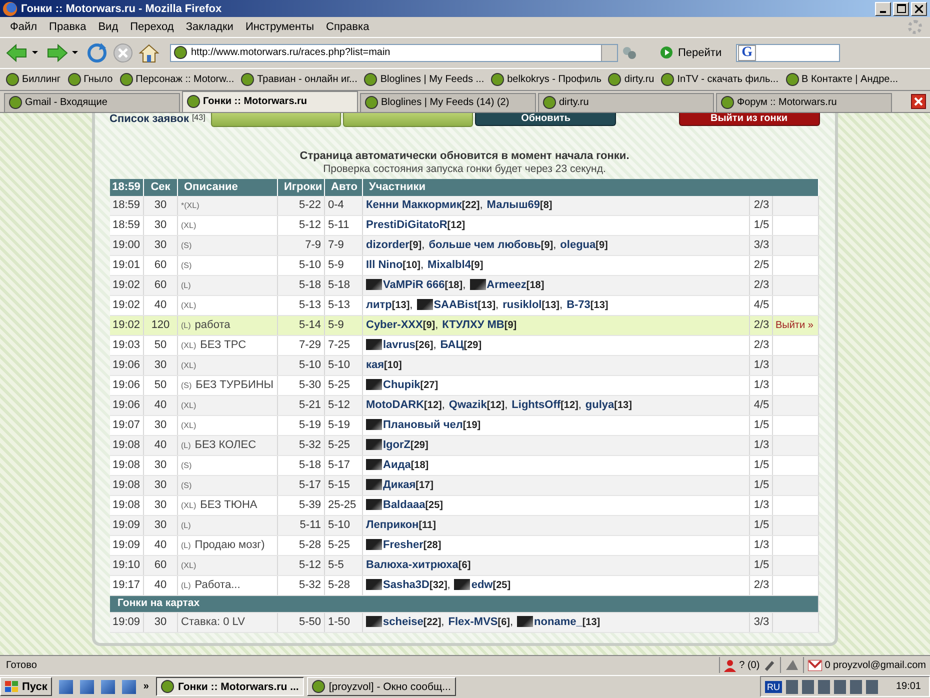 The image size is (930, 698). What do you see at coordinates (749, 119) in the screenshot?
I see `leave-race-button: Выйти из гонки` at bounding box center [749, 119].